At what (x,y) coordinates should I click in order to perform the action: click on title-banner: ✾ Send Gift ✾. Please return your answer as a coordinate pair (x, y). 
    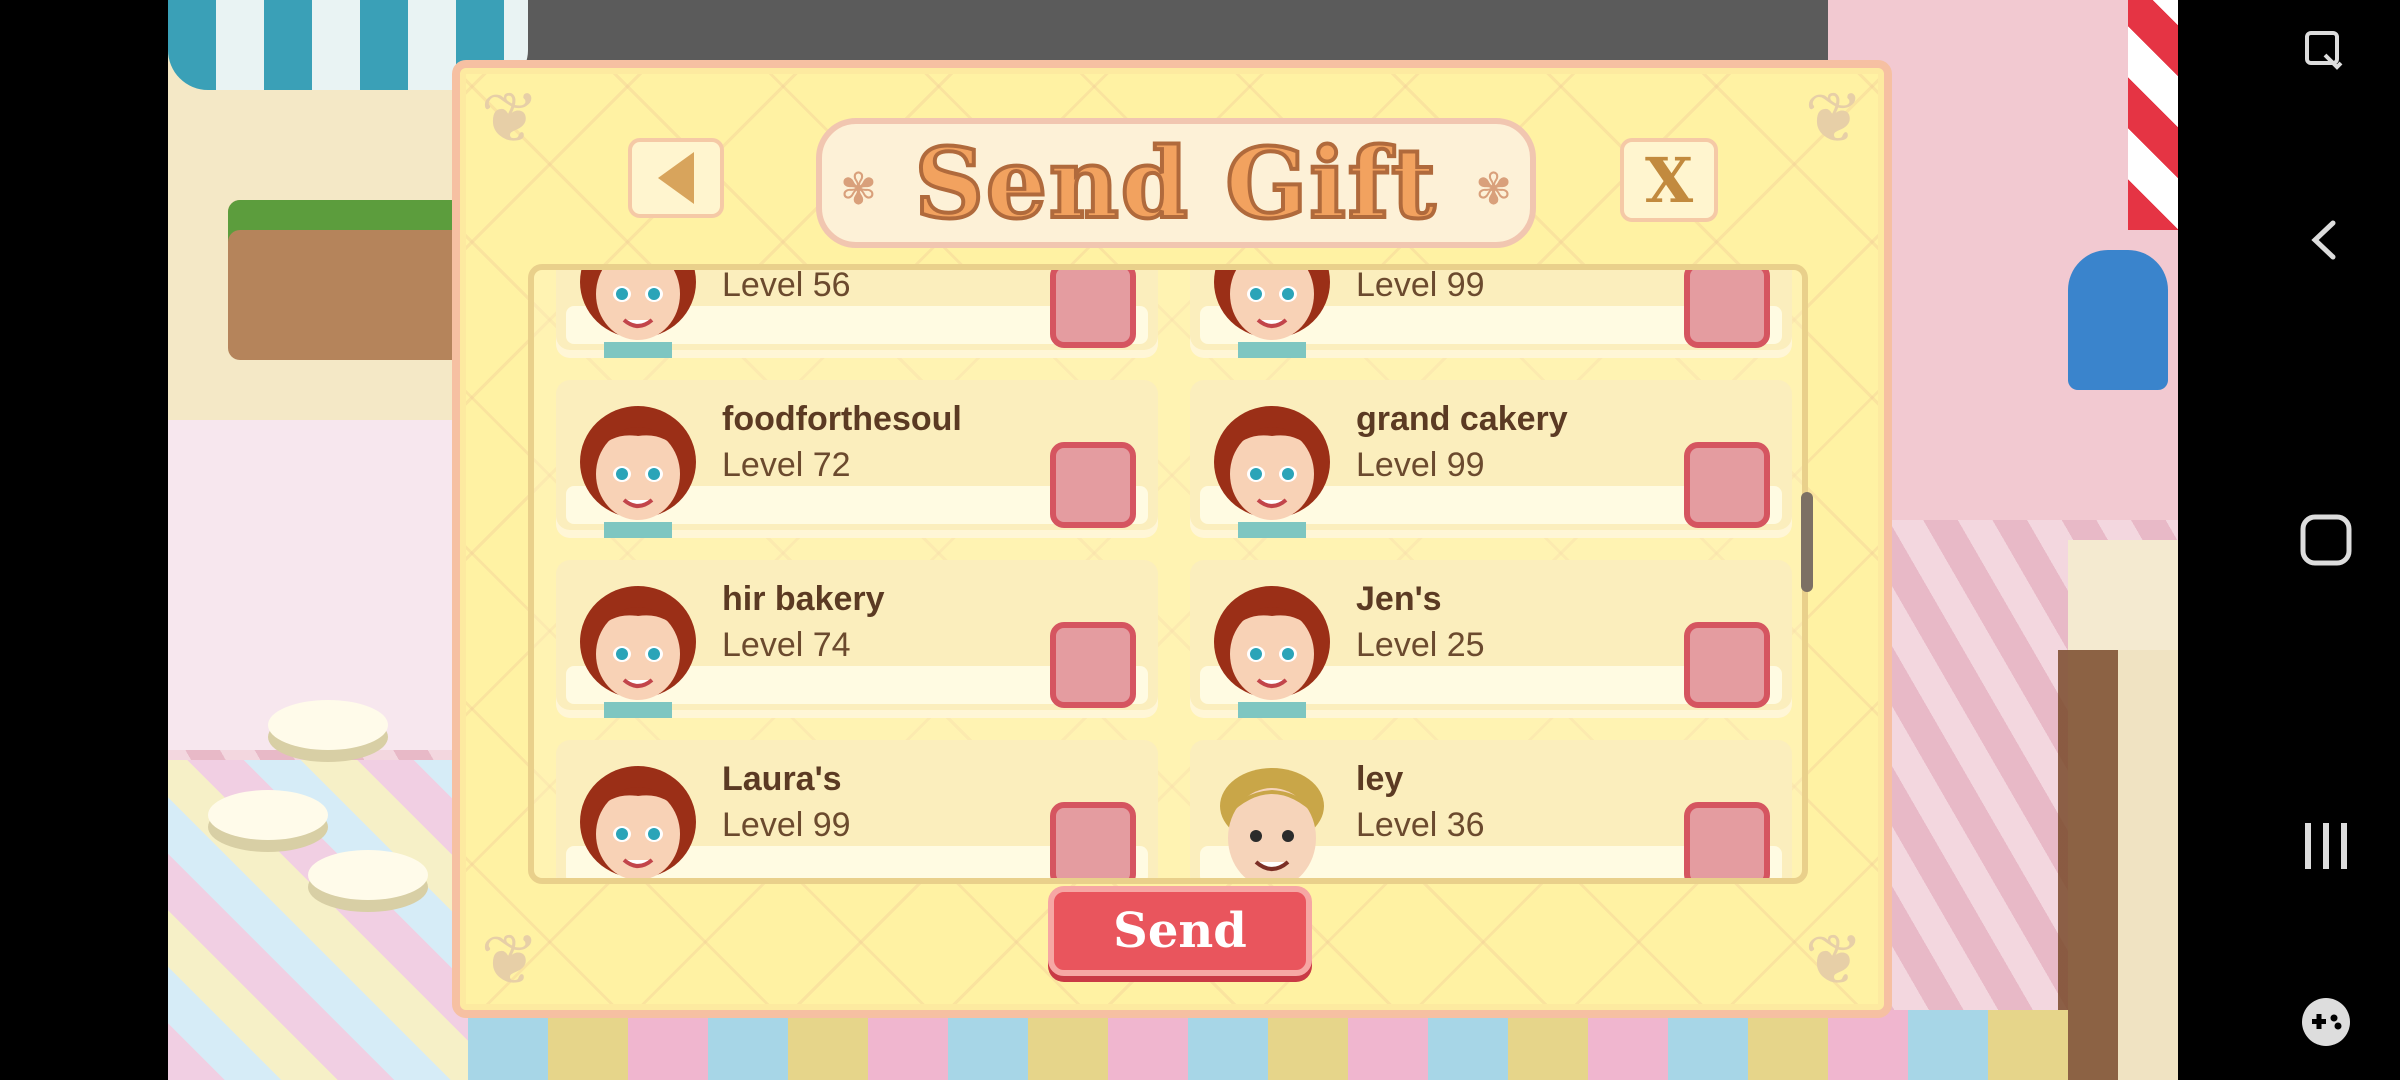
    Looking at the image, I should click on (1176, 183).